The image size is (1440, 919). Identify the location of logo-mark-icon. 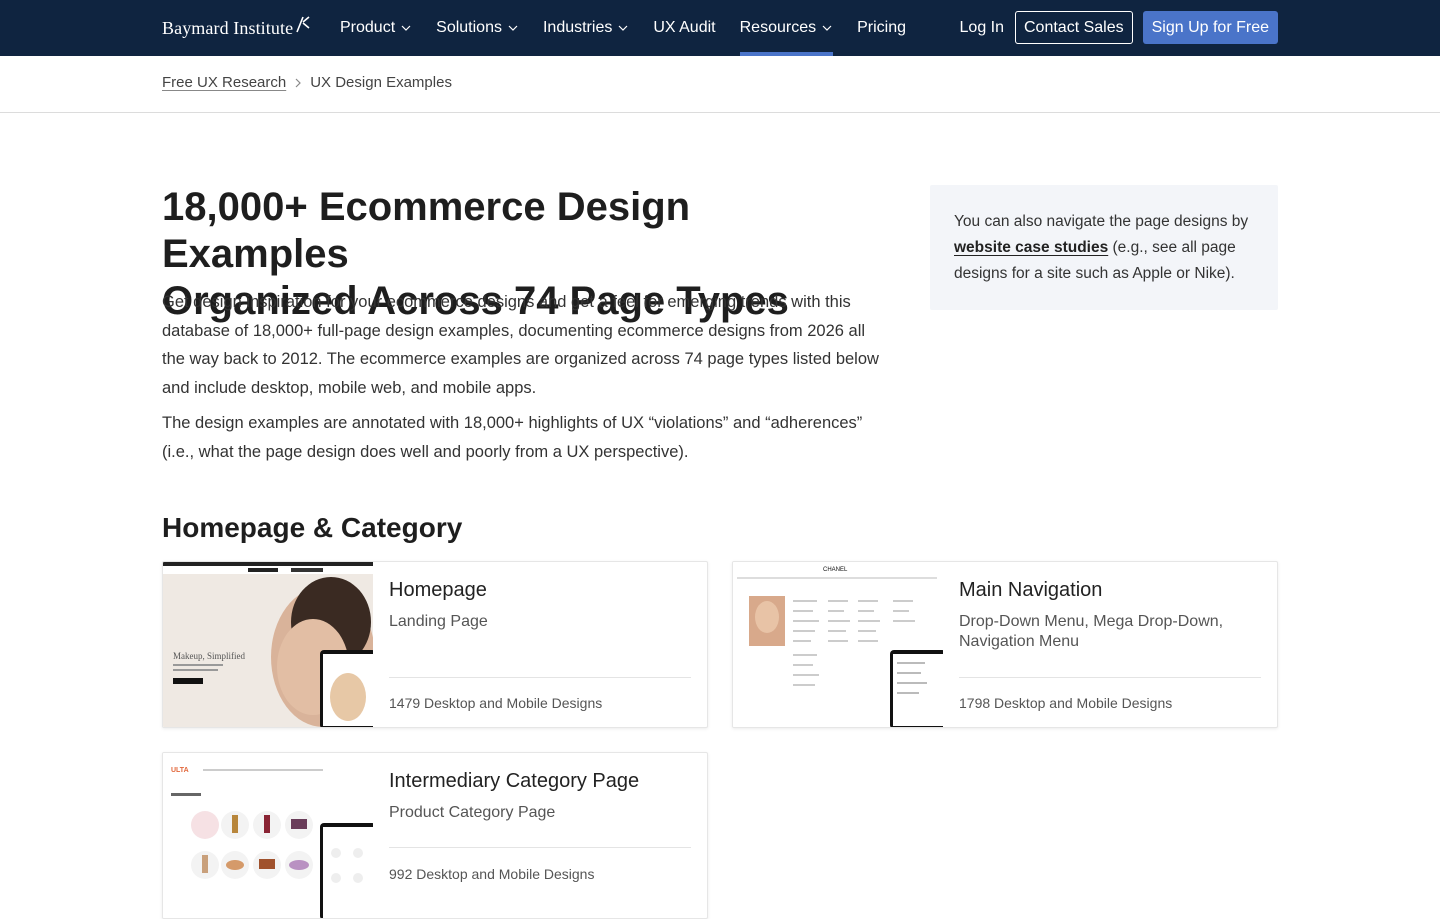
(303, 24).